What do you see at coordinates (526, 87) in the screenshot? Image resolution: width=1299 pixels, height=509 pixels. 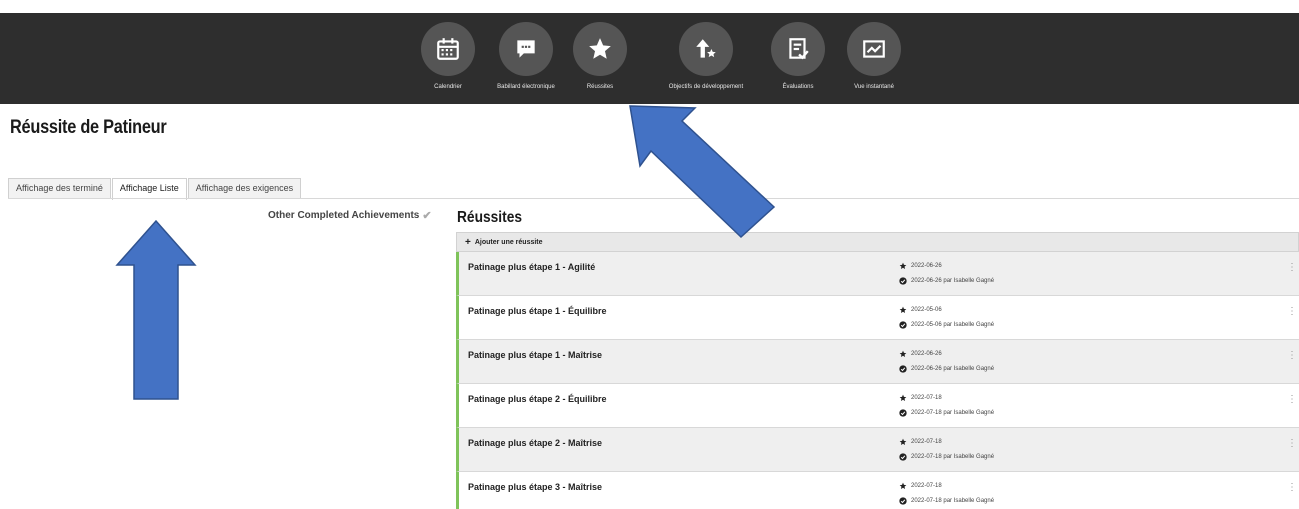 I see `nav-label: Babillard électronique` at bounding box center [526, 87].